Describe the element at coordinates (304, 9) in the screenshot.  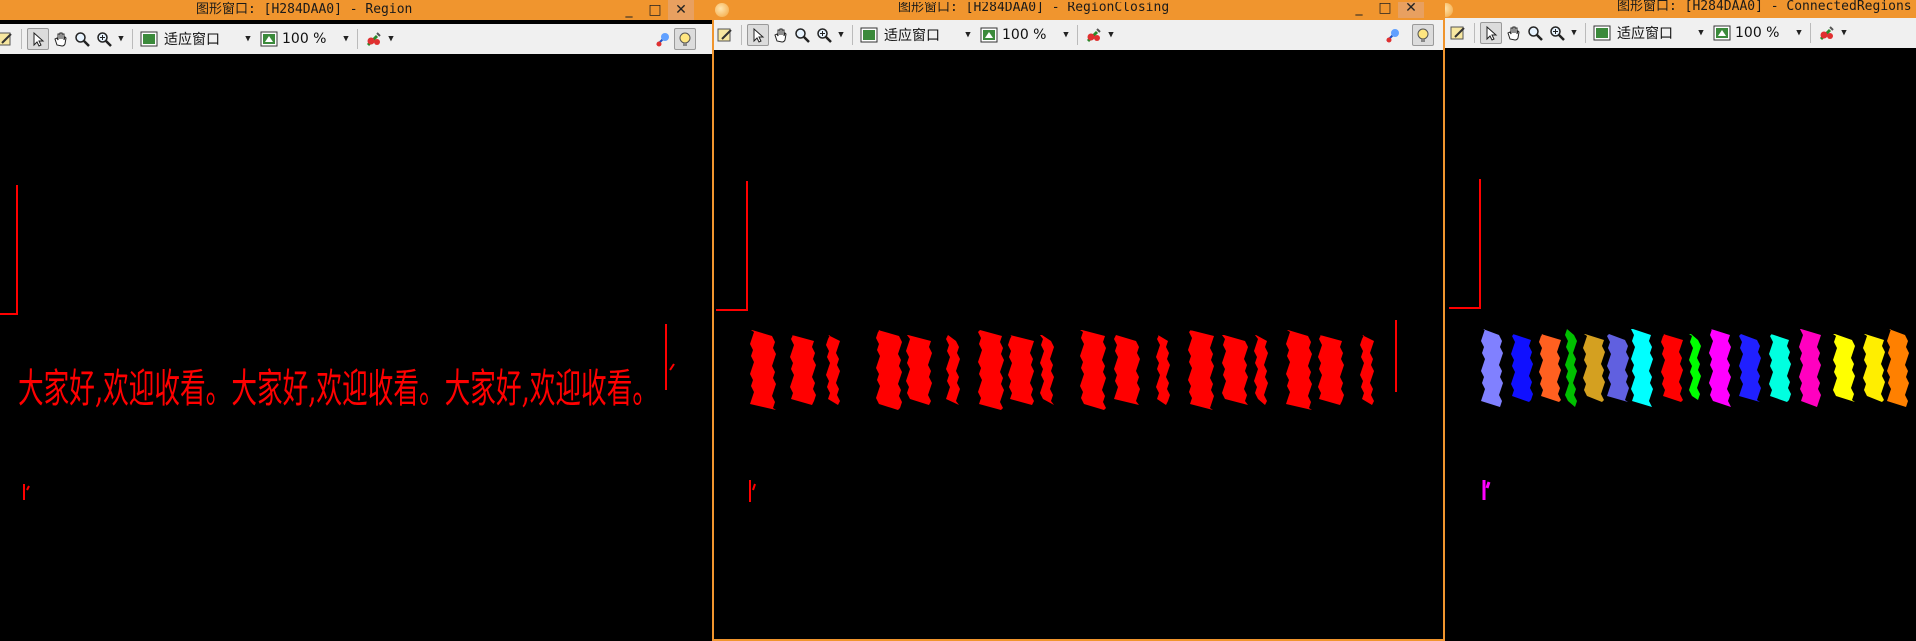
I see `window-title: 图形窗口: [H284DAA0] - Region` at that location.